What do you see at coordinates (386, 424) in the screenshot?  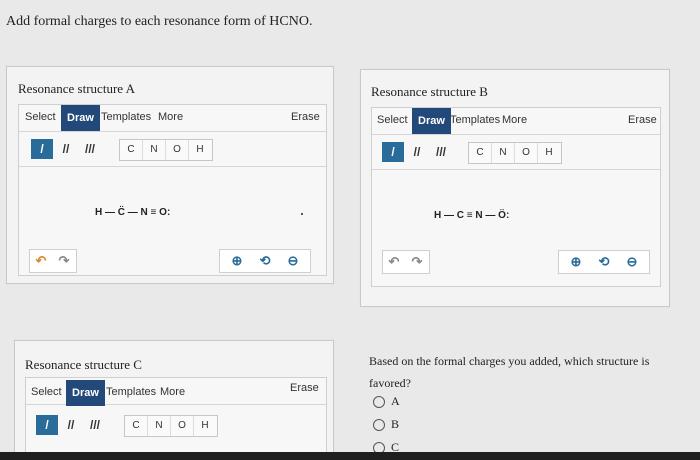 I see `option-b: B` at bounding box center [386, 424].